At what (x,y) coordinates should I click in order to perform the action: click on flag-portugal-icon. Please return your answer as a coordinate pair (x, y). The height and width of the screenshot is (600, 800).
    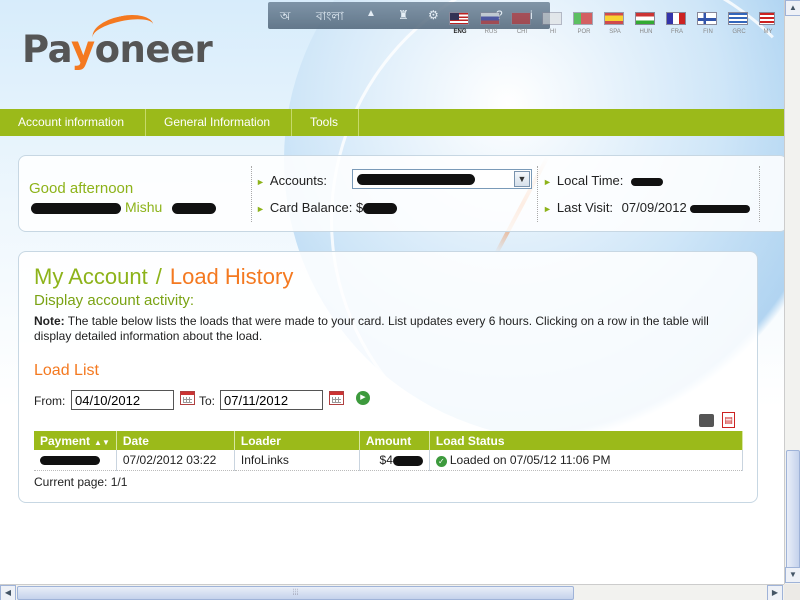
    Looking at the image, I should click on (583, 18).